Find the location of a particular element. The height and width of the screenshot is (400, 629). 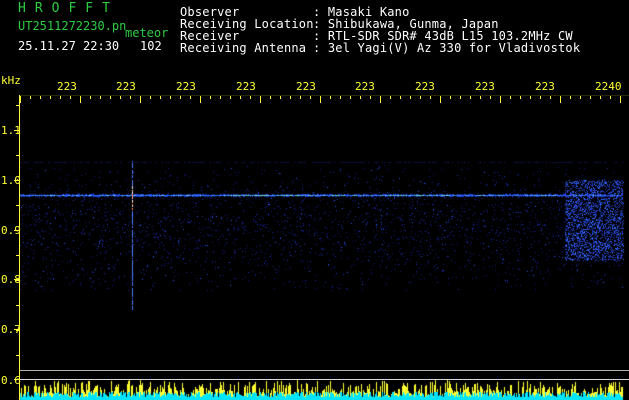

y-tick-label: 0.8 is located at coordinates (11, 279).